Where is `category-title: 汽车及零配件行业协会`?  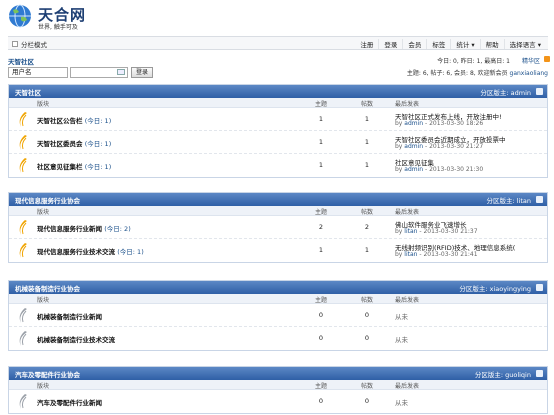 category-title: 汽车及零配件行业协会 is located at coordinates (47, 374).